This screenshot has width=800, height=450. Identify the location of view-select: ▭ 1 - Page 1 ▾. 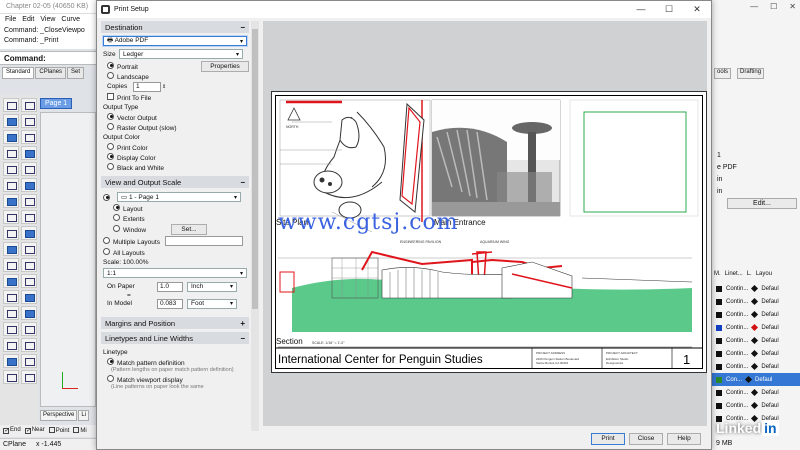
(179, 197).